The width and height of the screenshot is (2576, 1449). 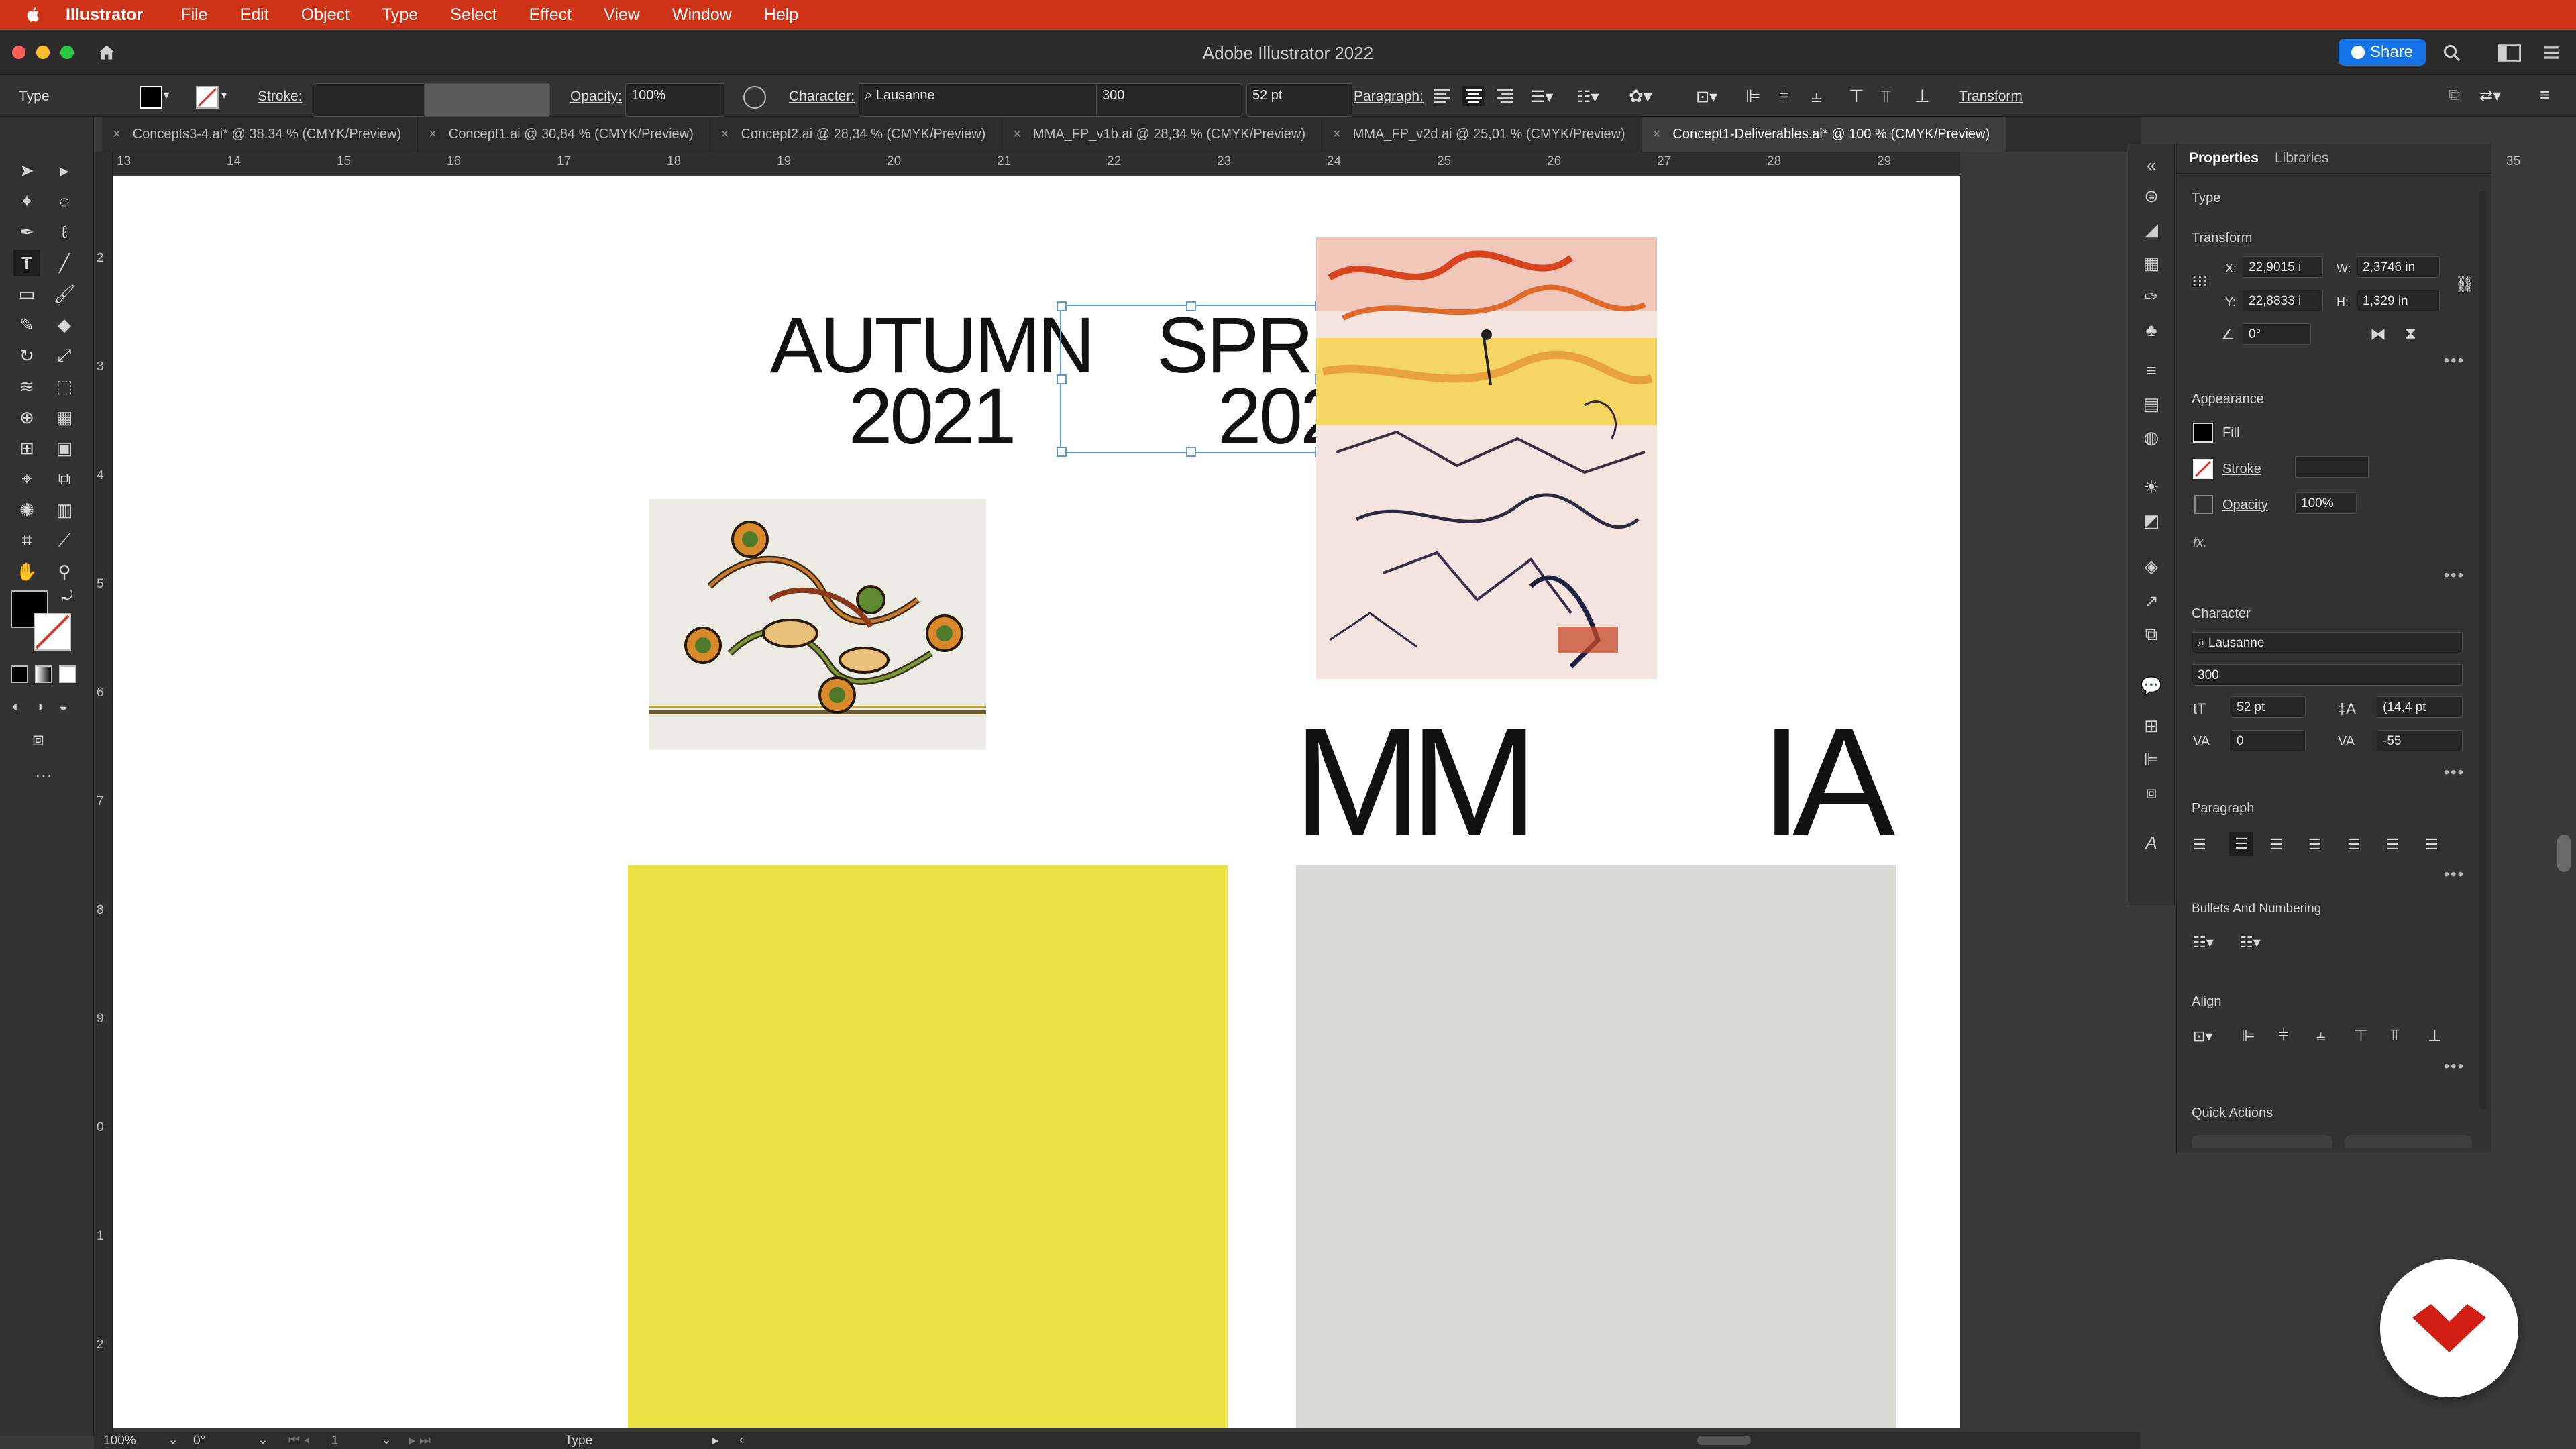 What do you see at coordinates (2151, 566) in the screenshot?
I see `layers-panel-icon: ◈` at bounding box center [2151, 566].